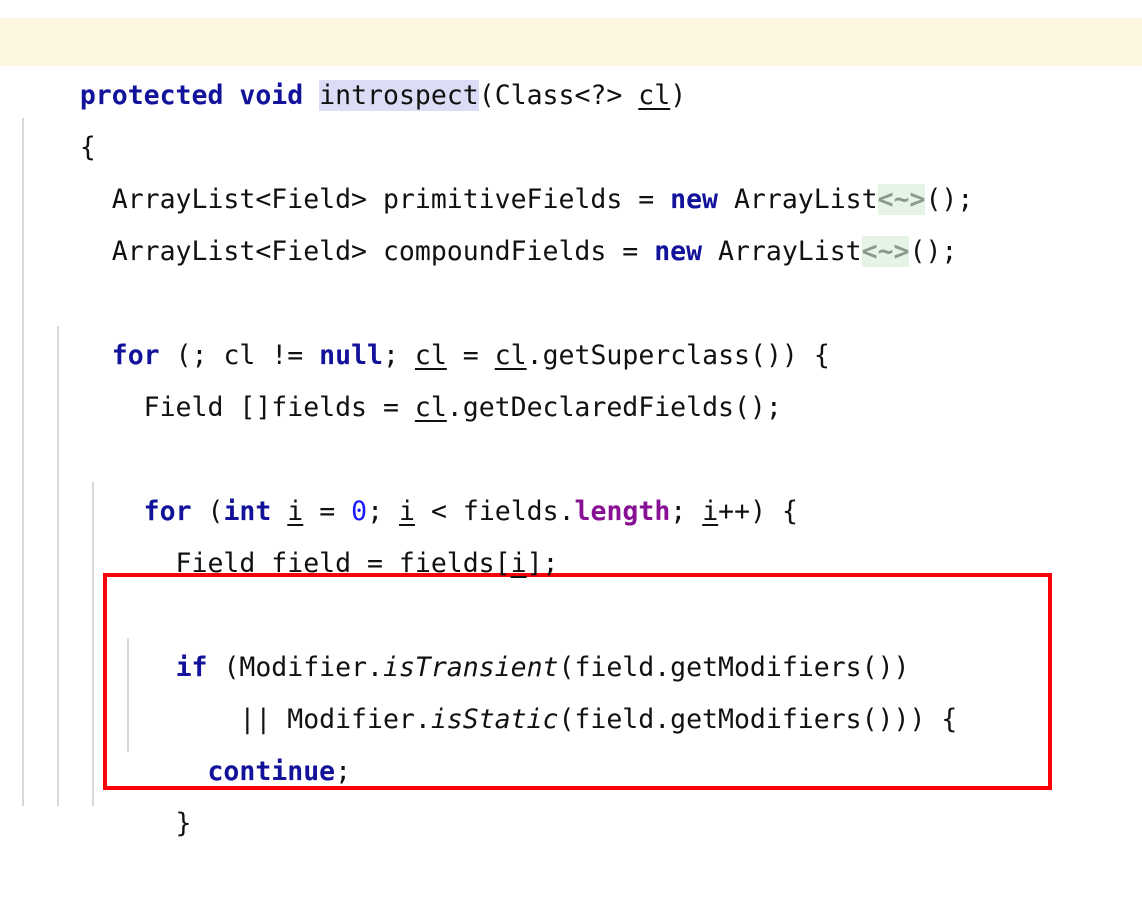 The width and height of the screenshot is (1142, 902). I want to click on code-line-continue: continue;, so click(571, 740).